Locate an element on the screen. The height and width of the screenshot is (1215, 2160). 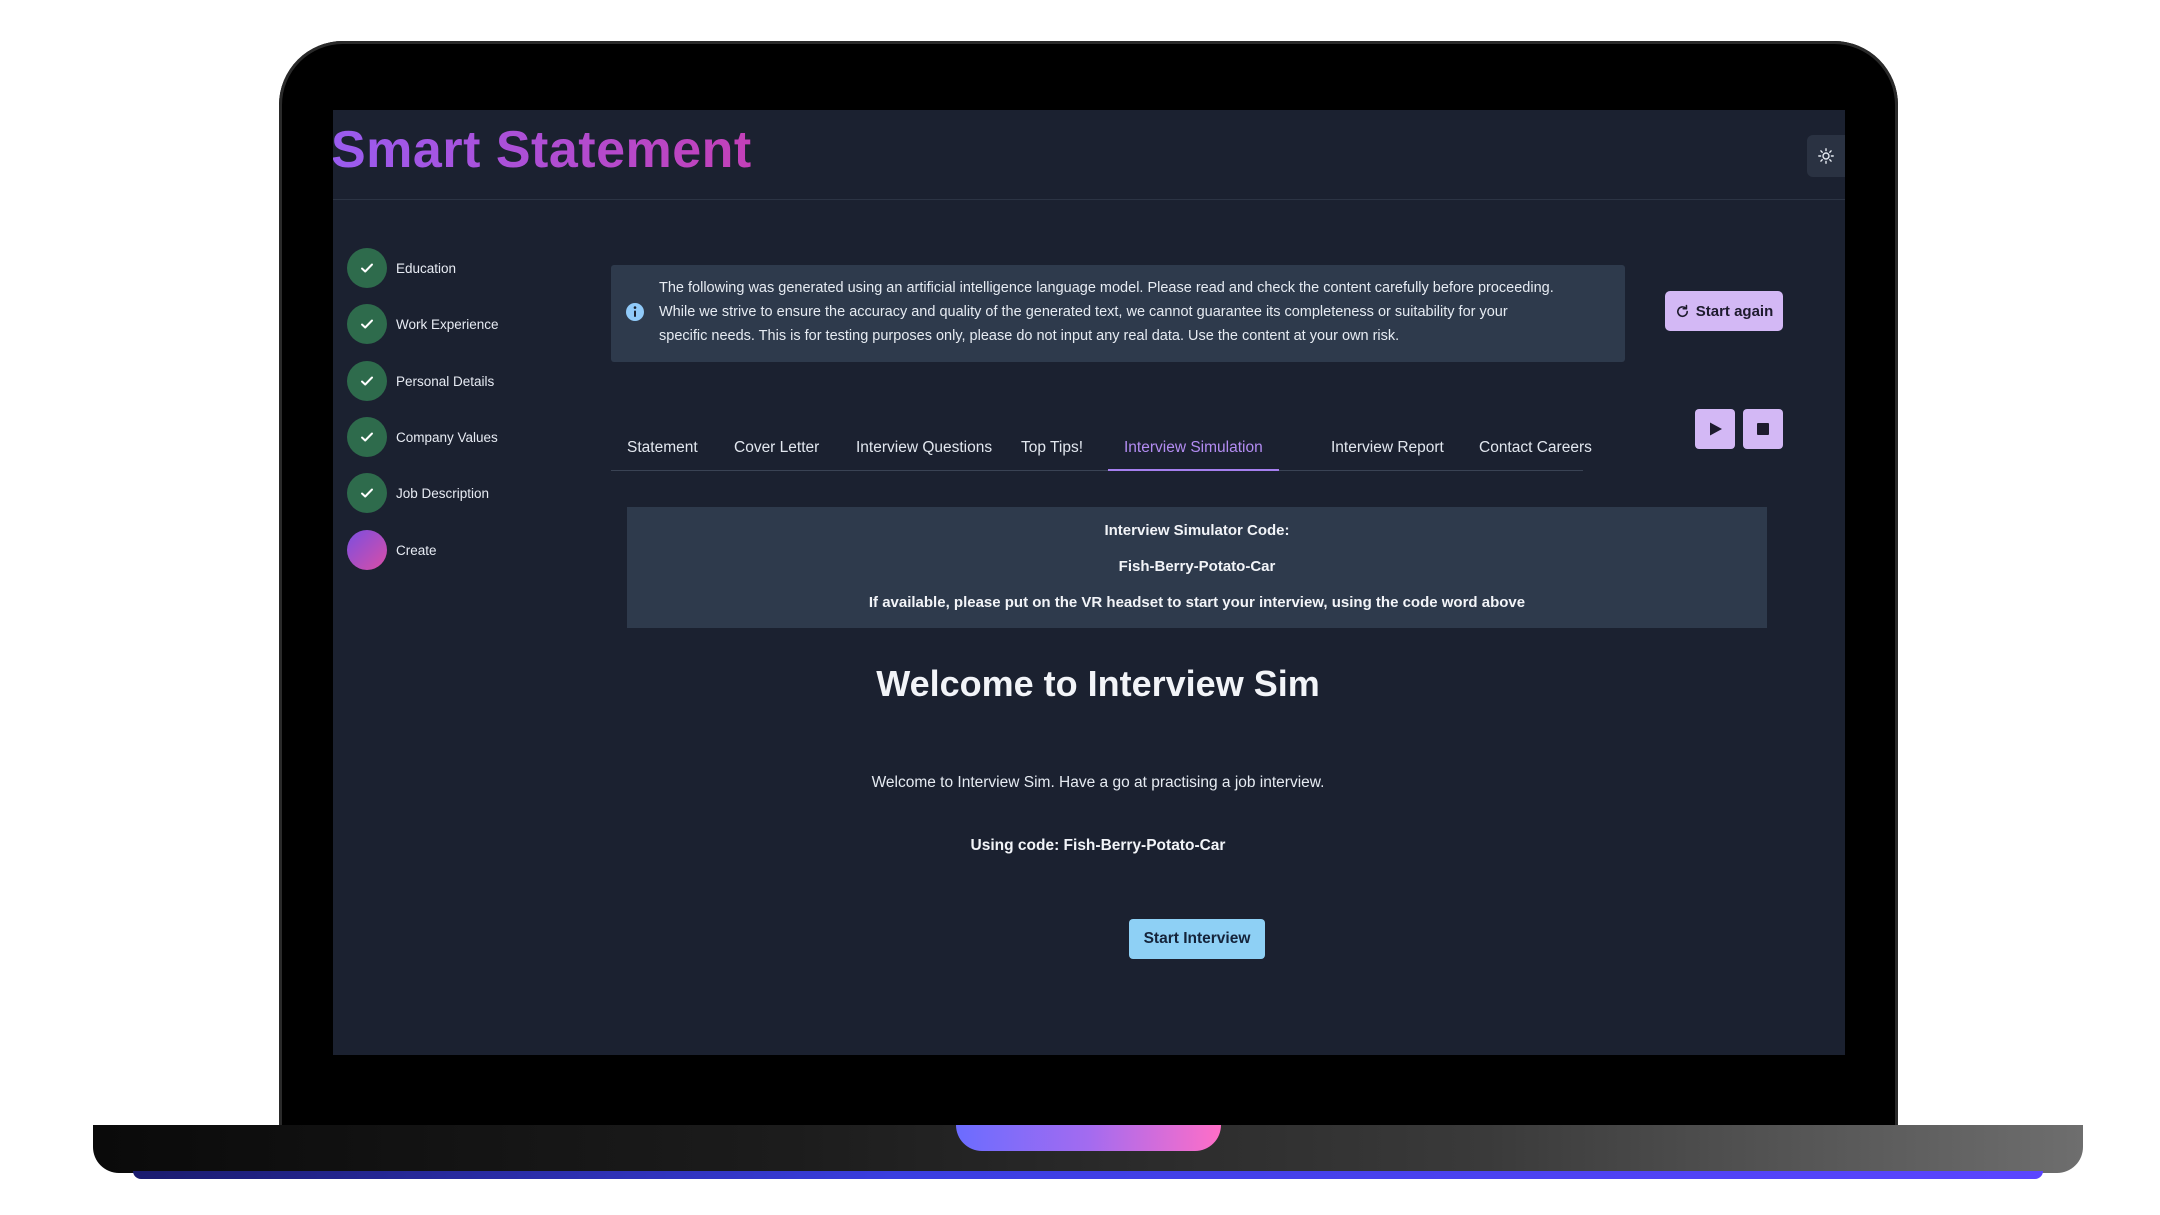
stop-button is located at coordinates (1763, 429).